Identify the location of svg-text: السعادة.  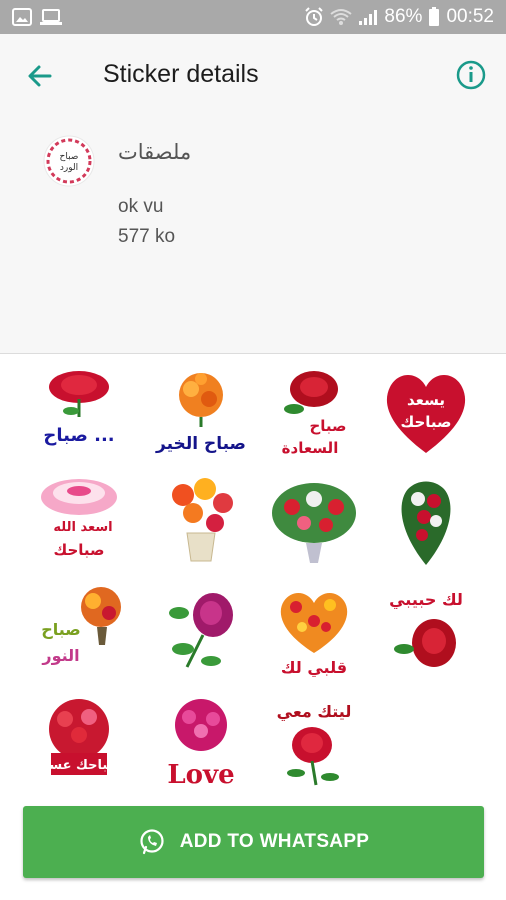
(310, 448).